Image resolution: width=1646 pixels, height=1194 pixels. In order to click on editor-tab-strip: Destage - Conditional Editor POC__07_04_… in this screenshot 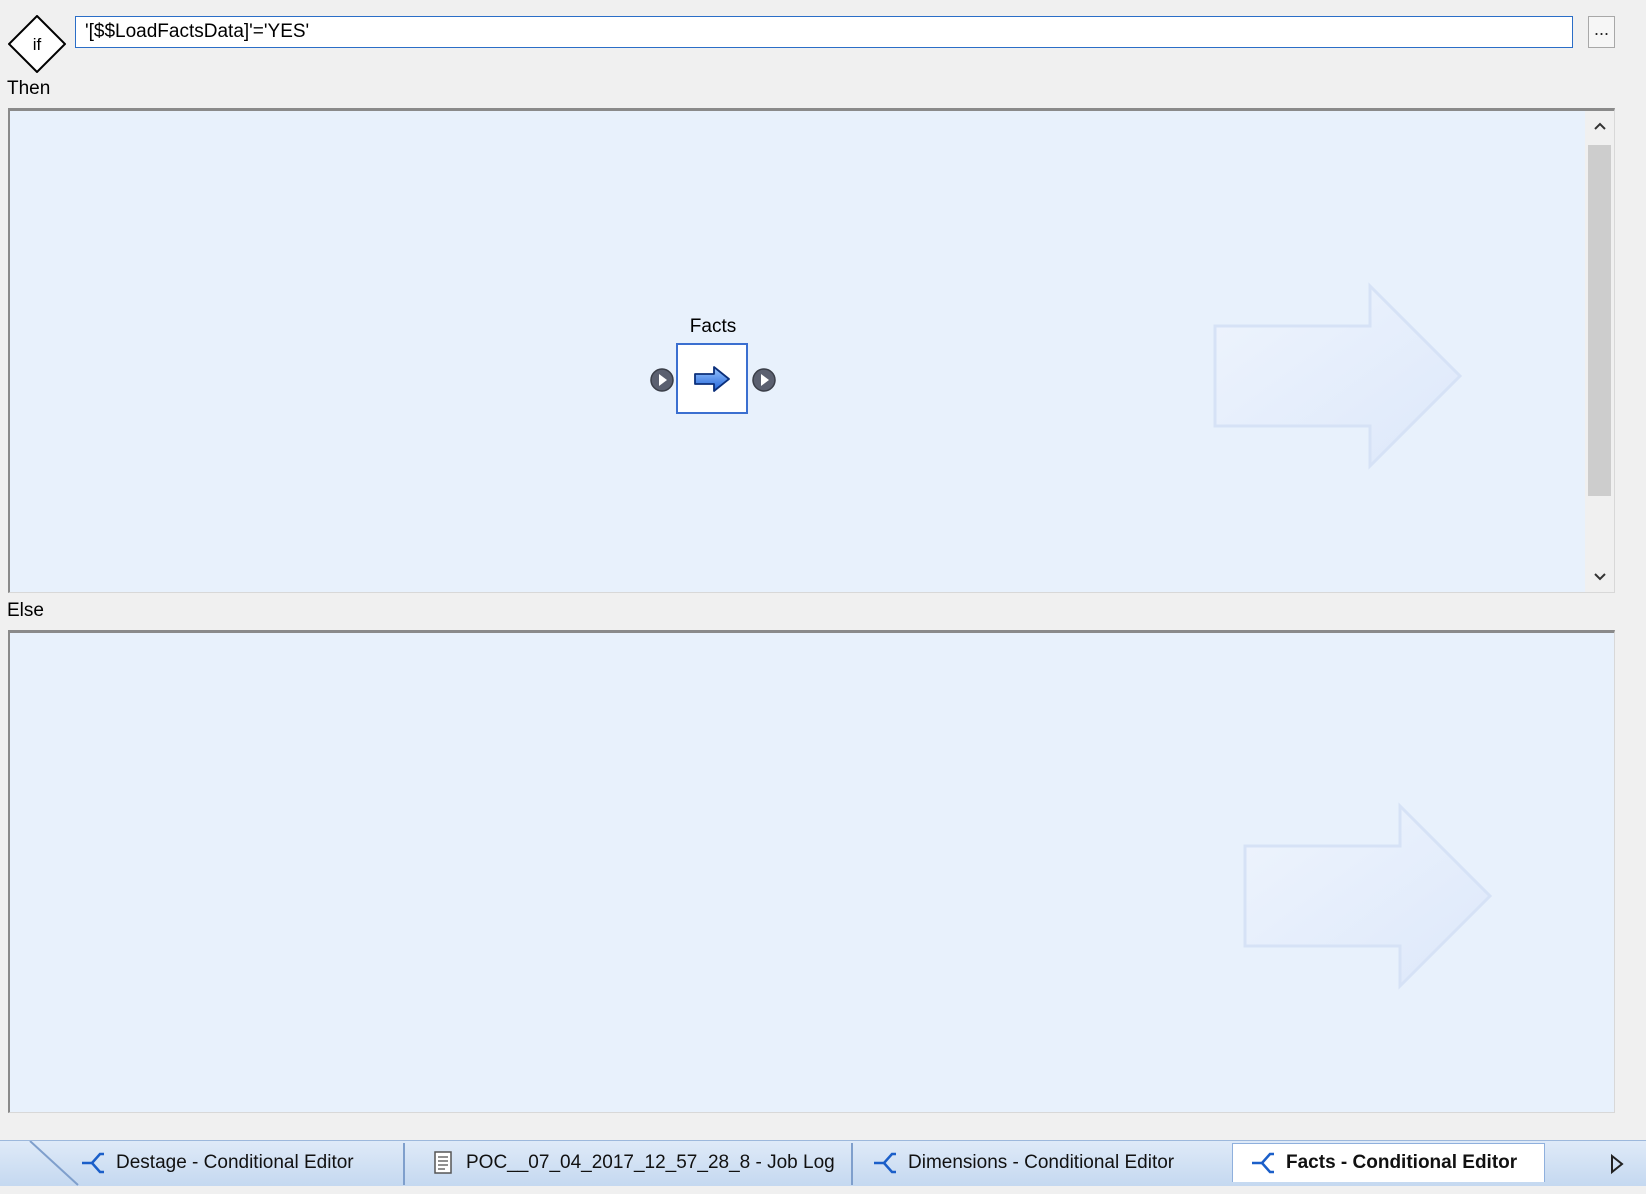, I will do `click(823, 1163)`.